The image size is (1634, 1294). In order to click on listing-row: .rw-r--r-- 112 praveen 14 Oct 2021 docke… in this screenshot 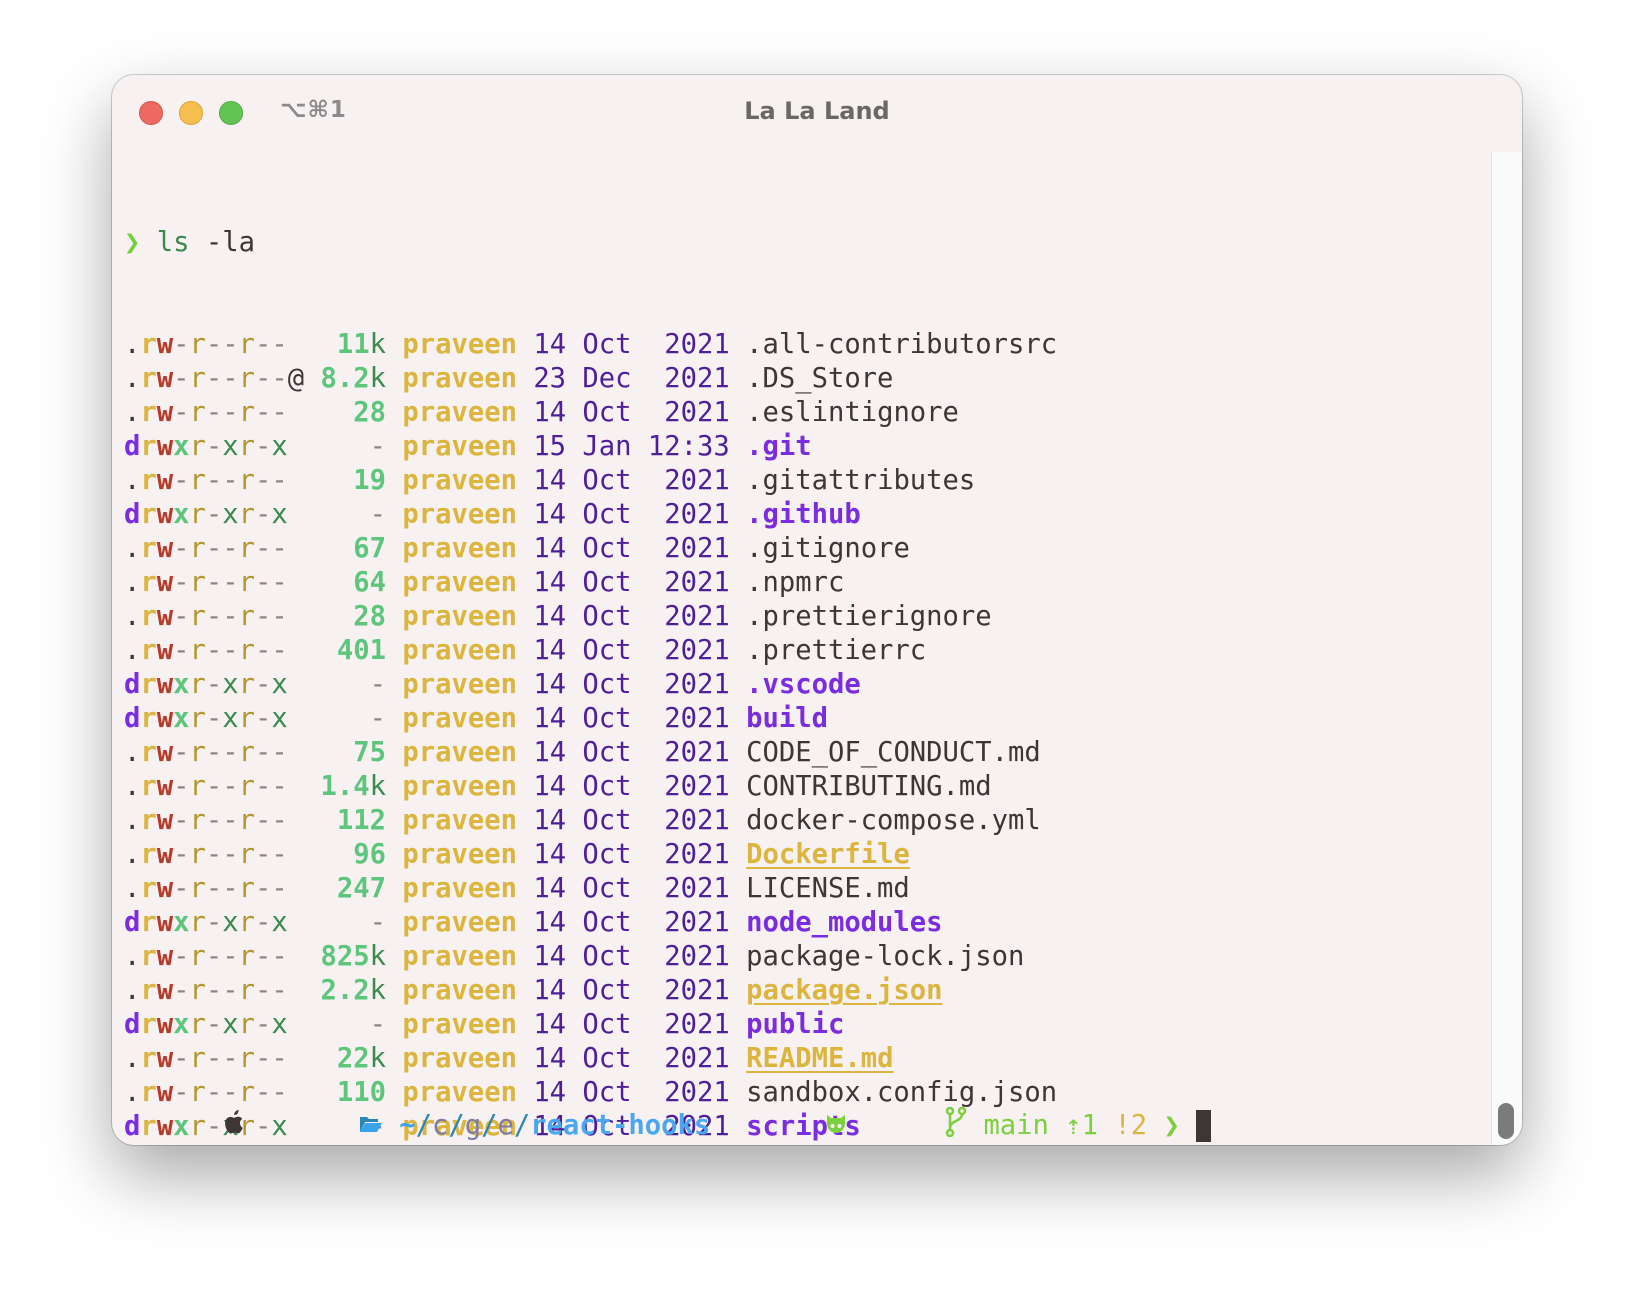, I will do `click(590, 821)`.